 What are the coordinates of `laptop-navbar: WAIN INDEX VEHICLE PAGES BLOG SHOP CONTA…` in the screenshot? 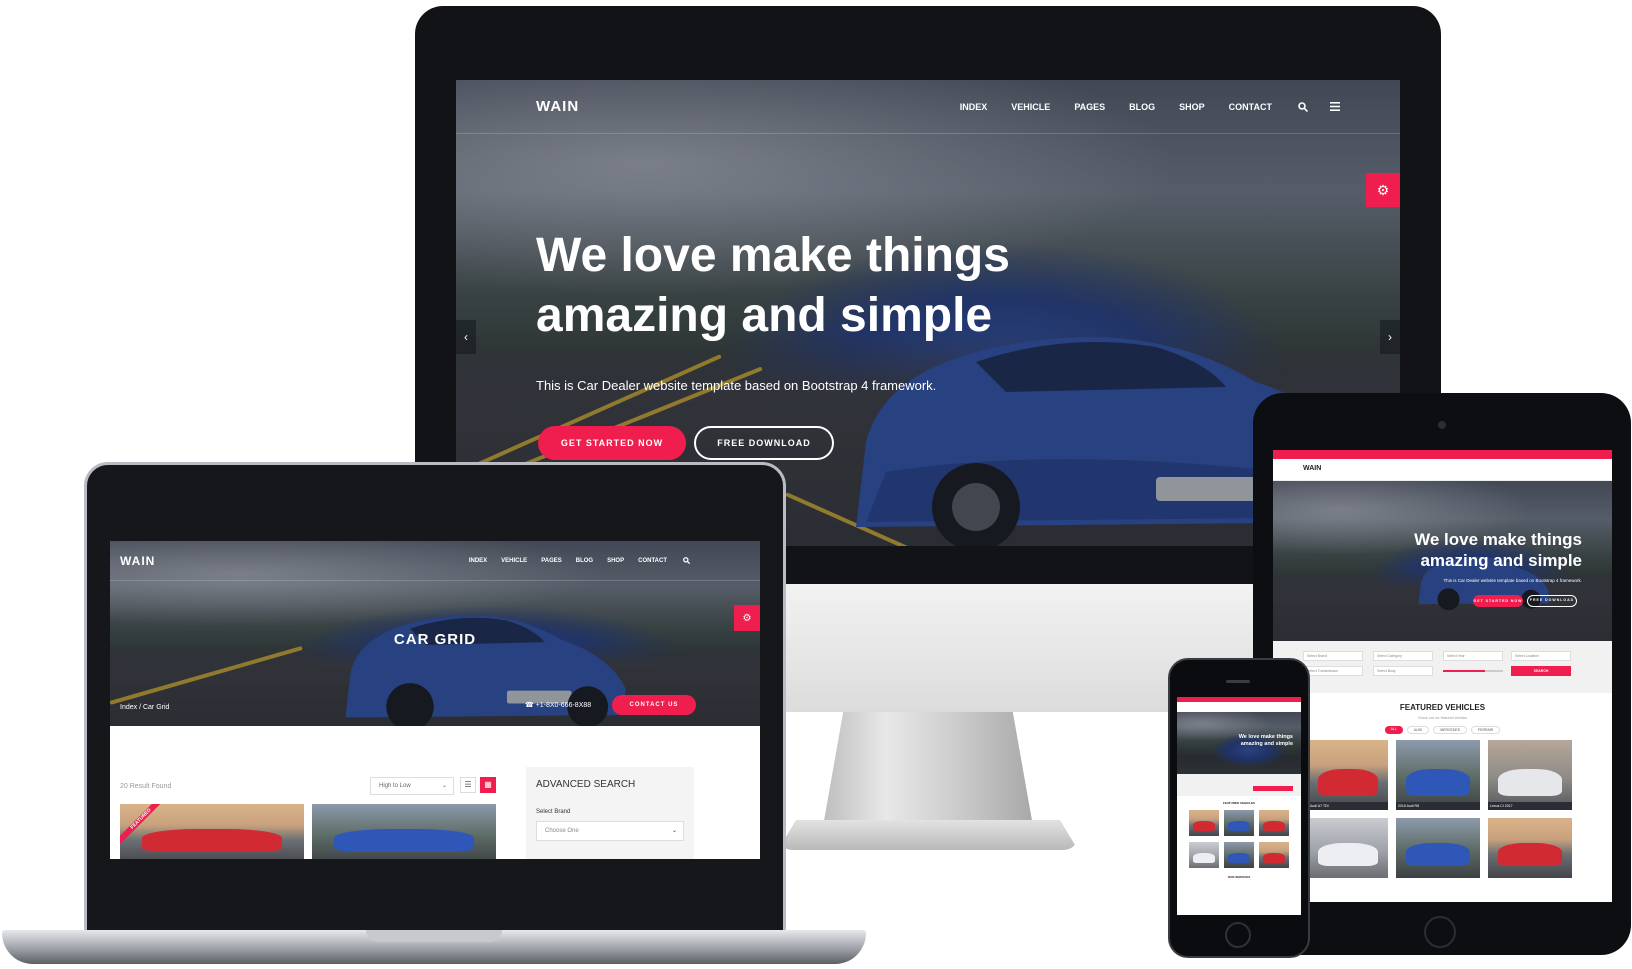 It's located at (435, 561).